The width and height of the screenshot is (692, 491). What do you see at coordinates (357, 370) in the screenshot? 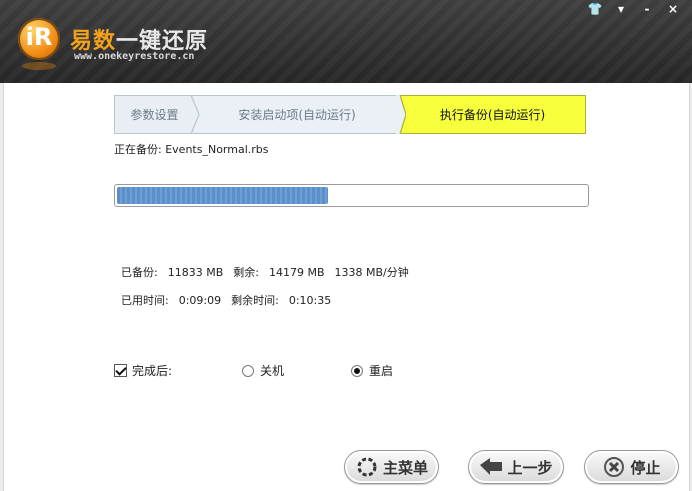
I see `restart-radio` at bounding box center [357, 370].